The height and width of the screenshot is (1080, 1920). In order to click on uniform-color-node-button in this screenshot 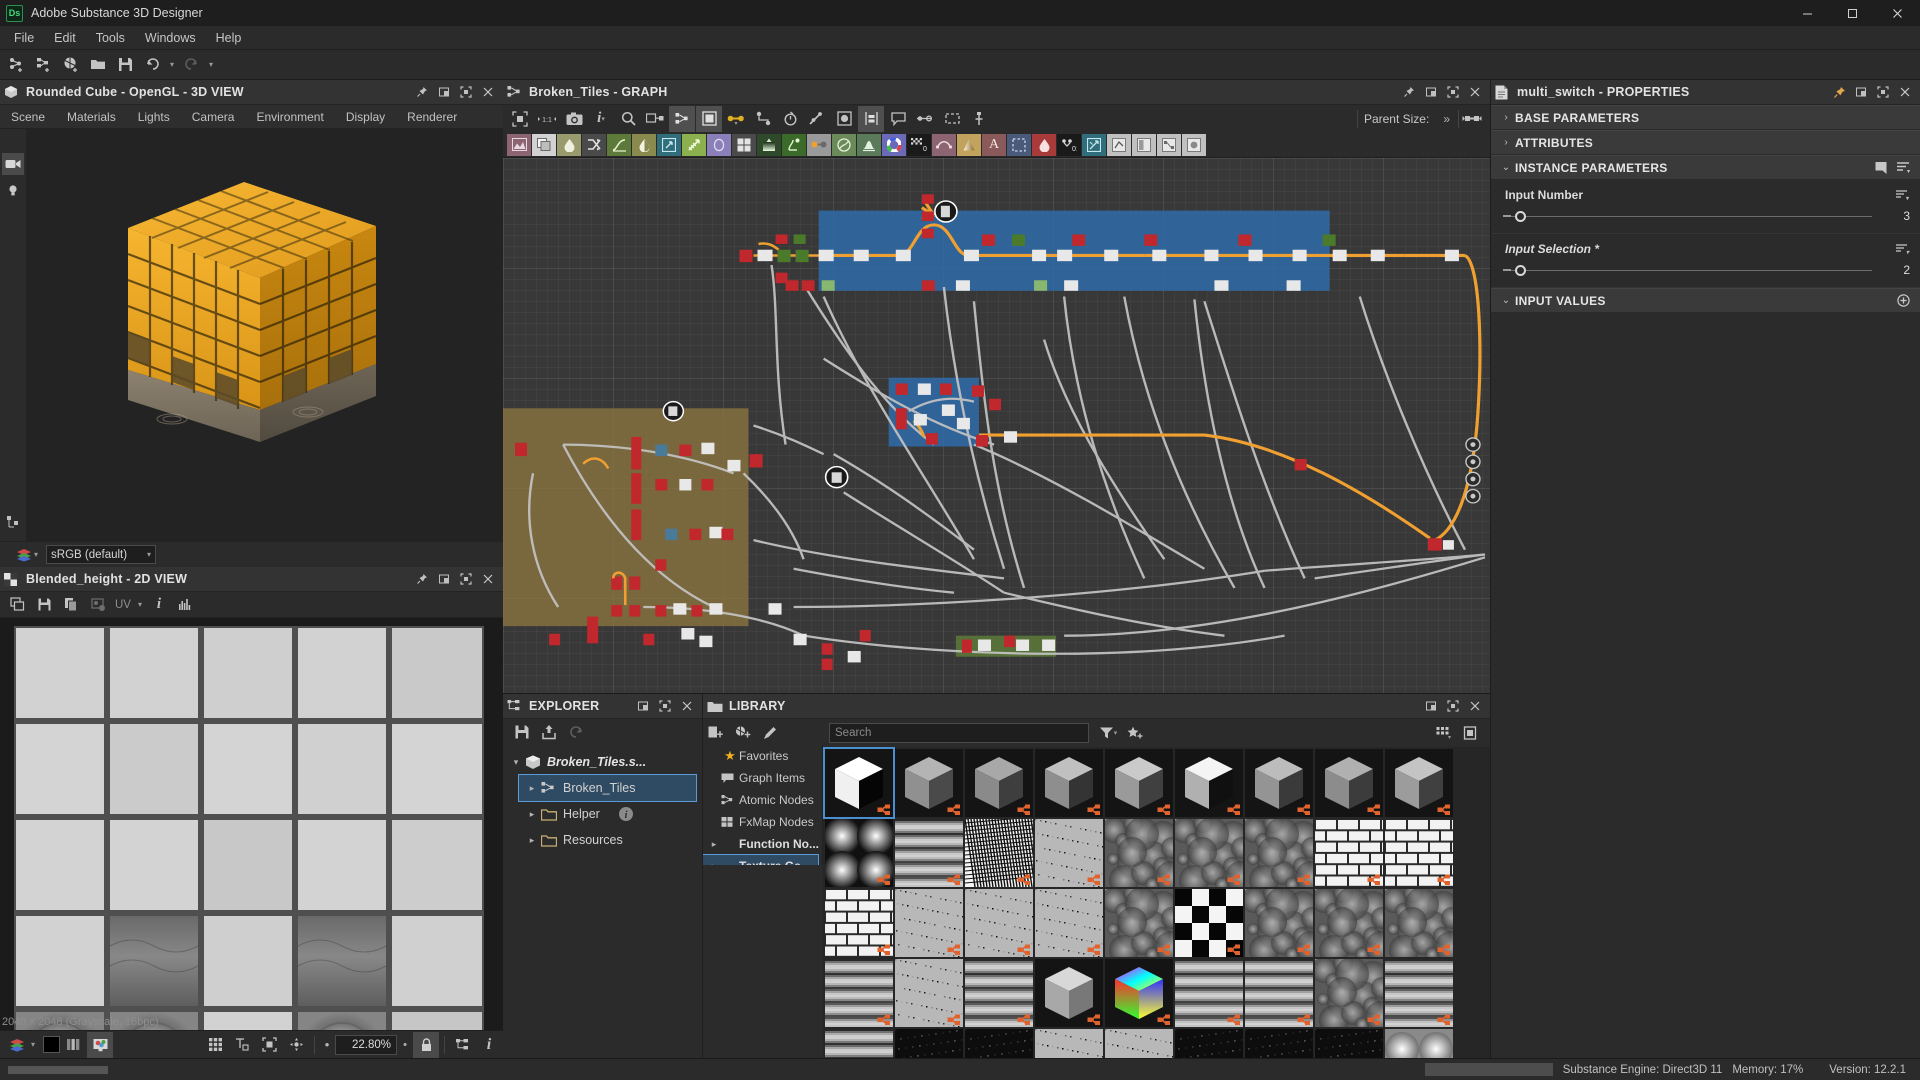, I will do `click(819, 144)`.